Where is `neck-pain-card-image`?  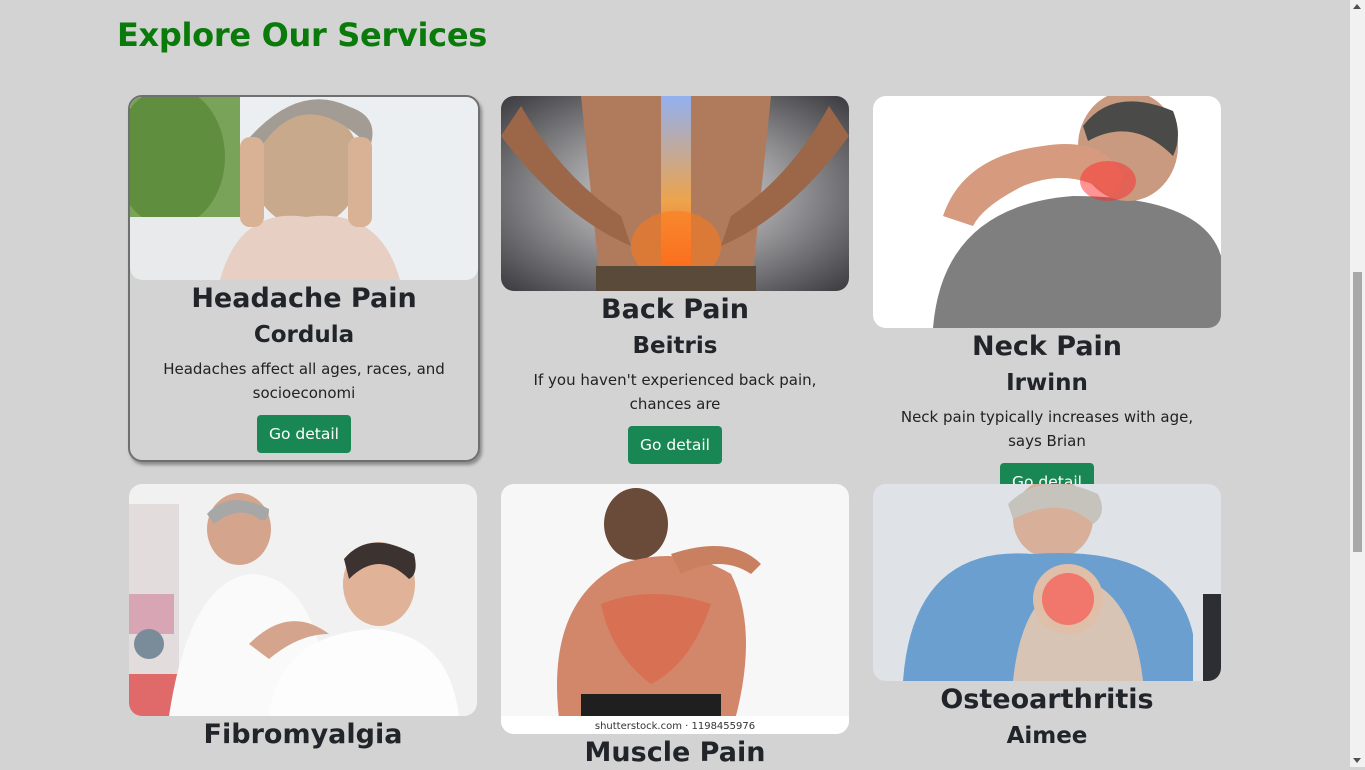 neck-pain-card-image is located at coordinates (1047, 212).